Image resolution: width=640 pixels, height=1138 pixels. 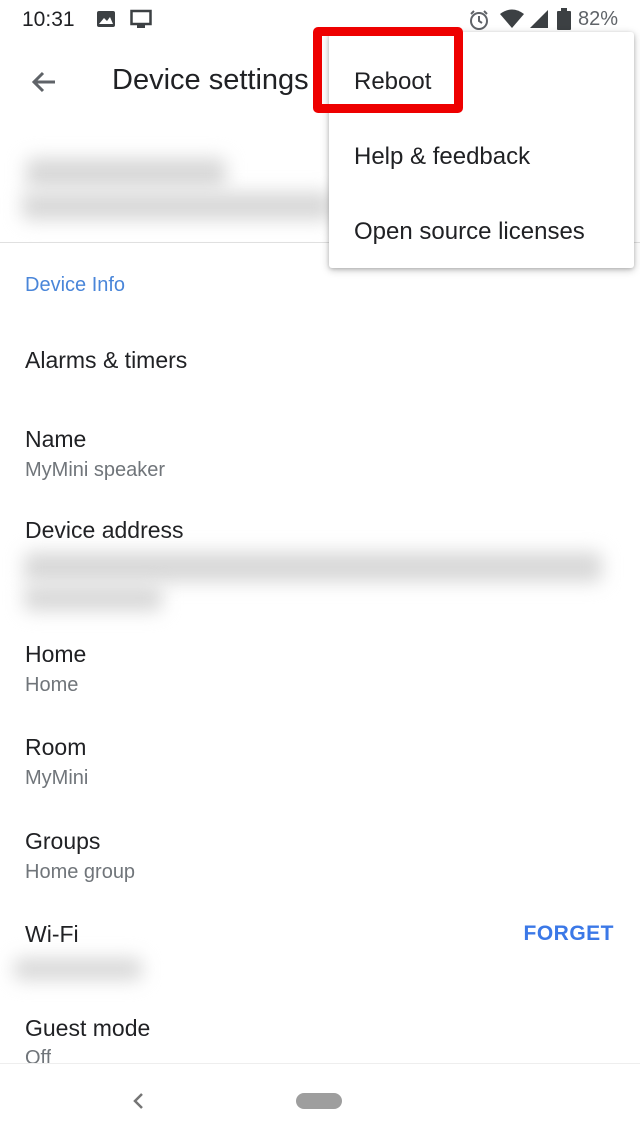 I want to click on nav-home-pill, so click(x=319, y=1101).